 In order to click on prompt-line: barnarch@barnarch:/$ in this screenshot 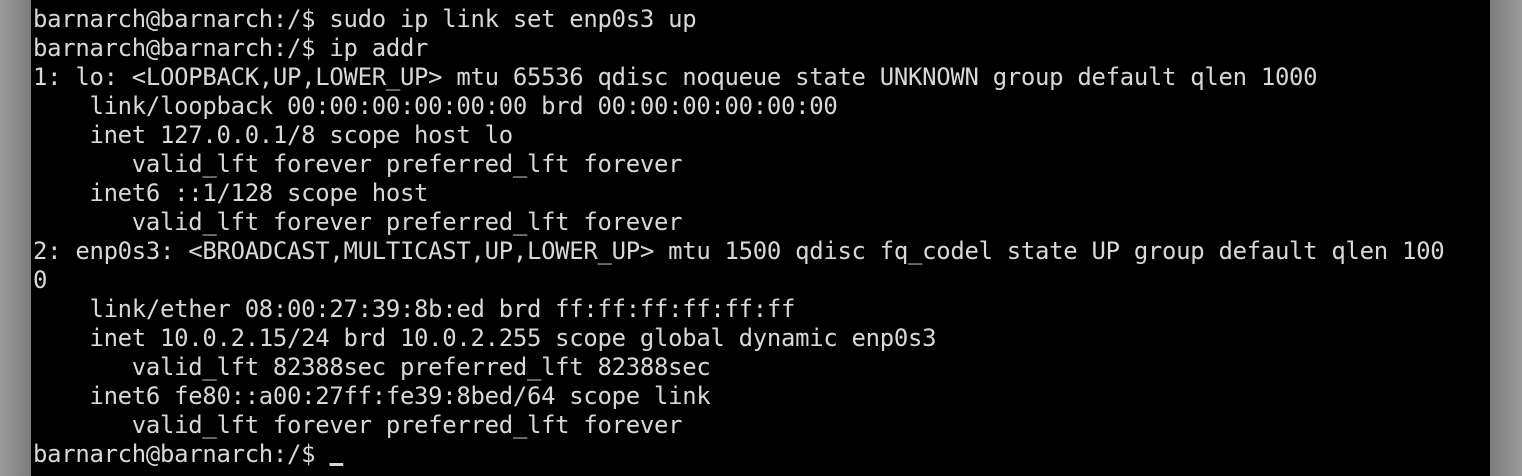, I will do `click(738, 453)`.